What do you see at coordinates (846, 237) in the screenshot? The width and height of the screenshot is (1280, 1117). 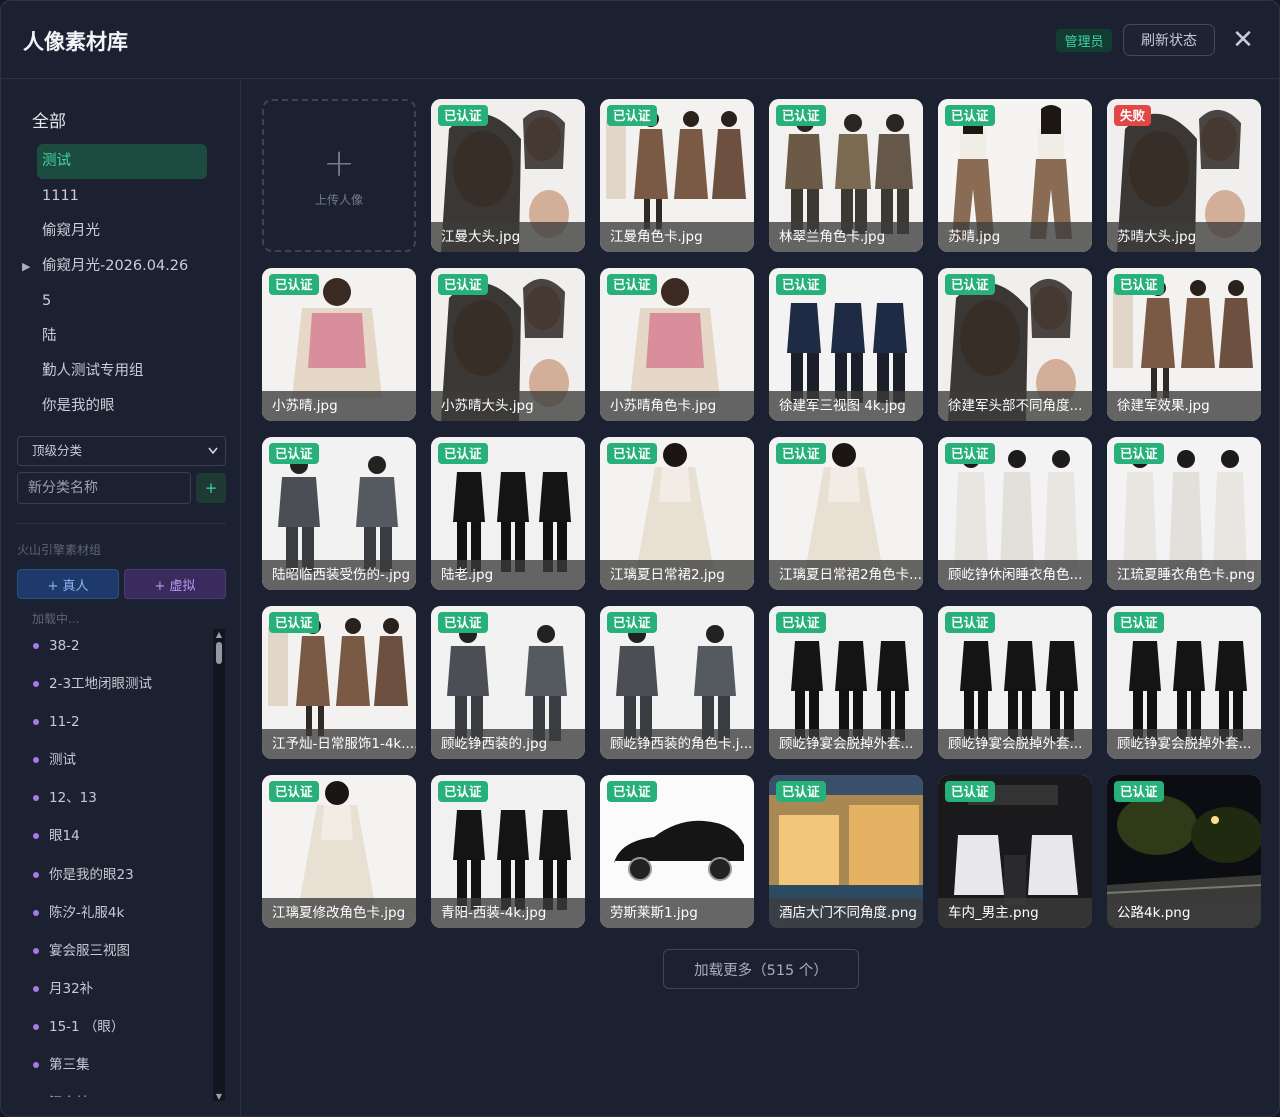 I see `file-name-caption: 林翠兰角色卡.jpg` at bounding box center [846, 237].